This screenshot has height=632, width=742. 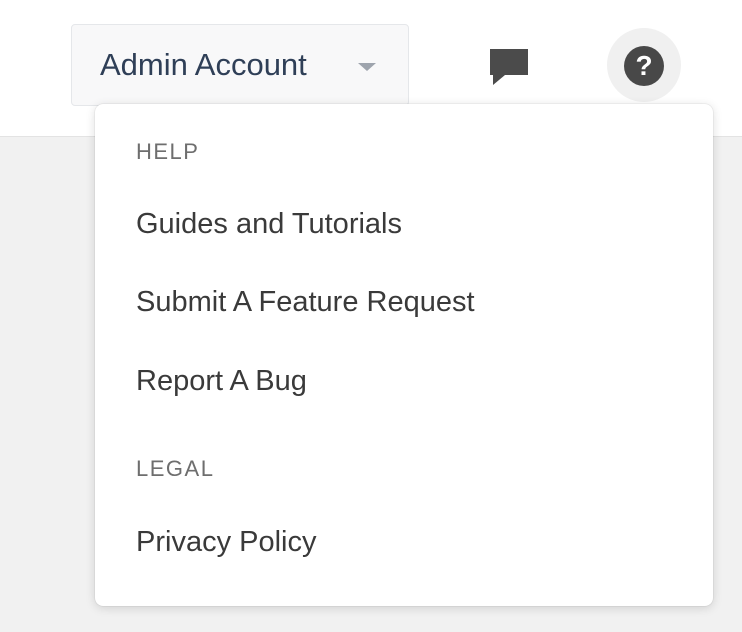 I want to click on comment-icon, so click(x=509, y=67).